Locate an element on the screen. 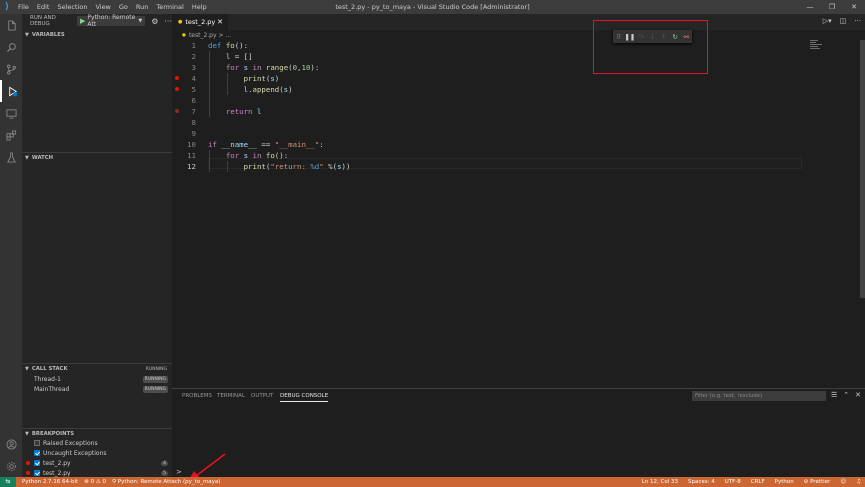 The height and width of the screenshot is (487, 865). remote-explorer-icon is located at coordinates (11, 113).